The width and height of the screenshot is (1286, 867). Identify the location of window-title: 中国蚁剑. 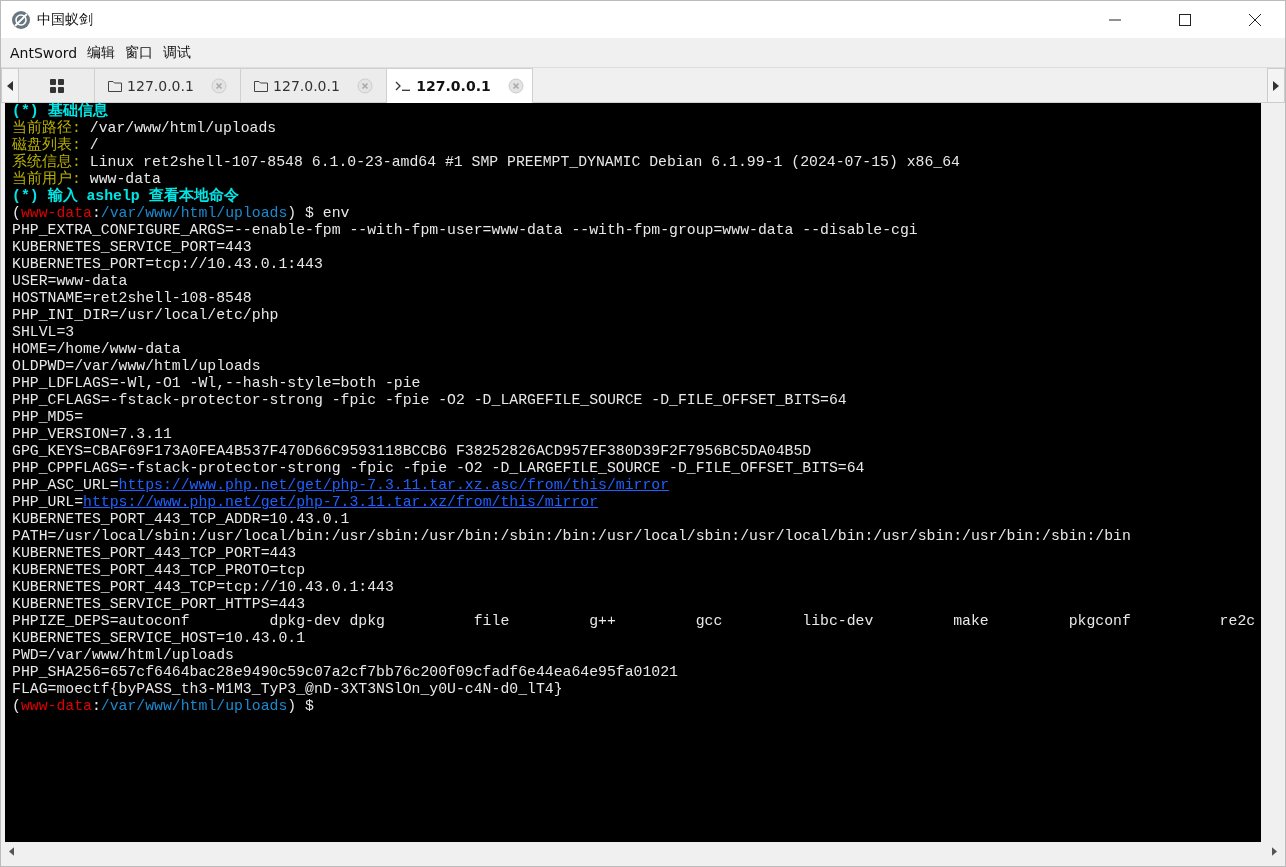
(65, 19).